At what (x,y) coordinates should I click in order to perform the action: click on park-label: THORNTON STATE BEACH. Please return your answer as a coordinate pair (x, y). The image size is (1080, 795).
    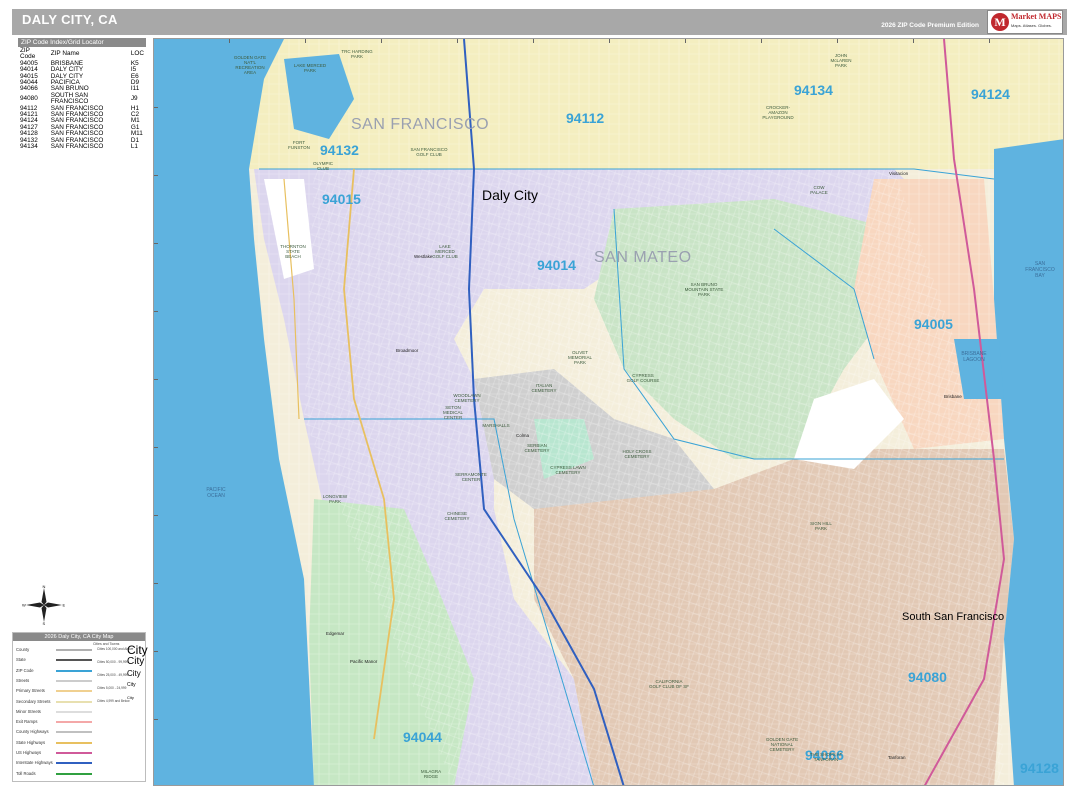
    Looking at the image, I should click on (293, 251).